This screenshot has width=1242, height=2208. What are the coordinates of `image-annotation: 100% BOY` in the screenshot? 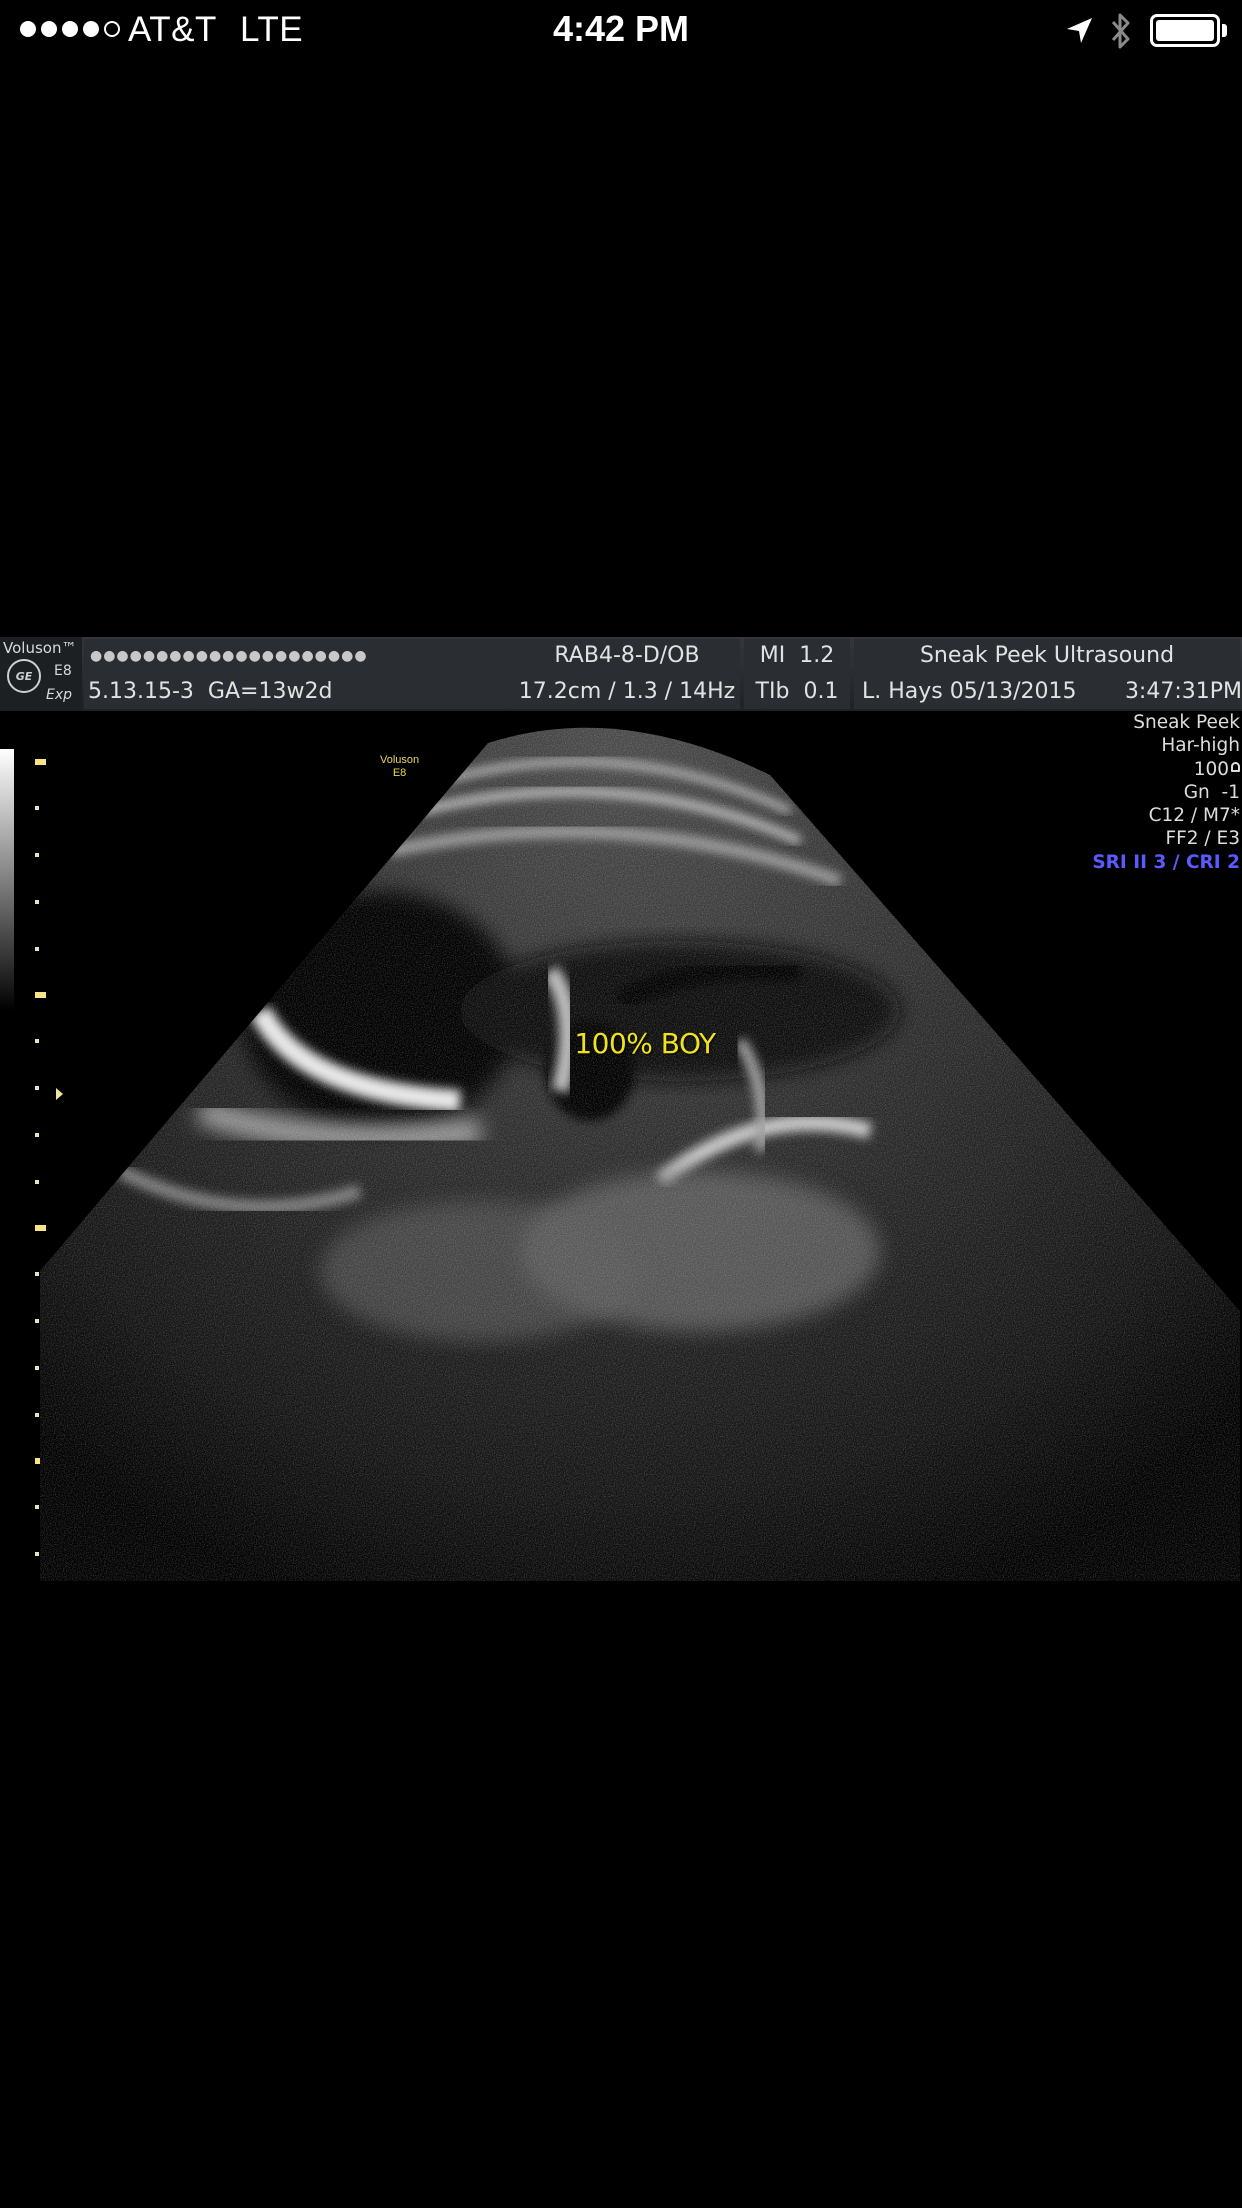 It's located at (645, 1043).